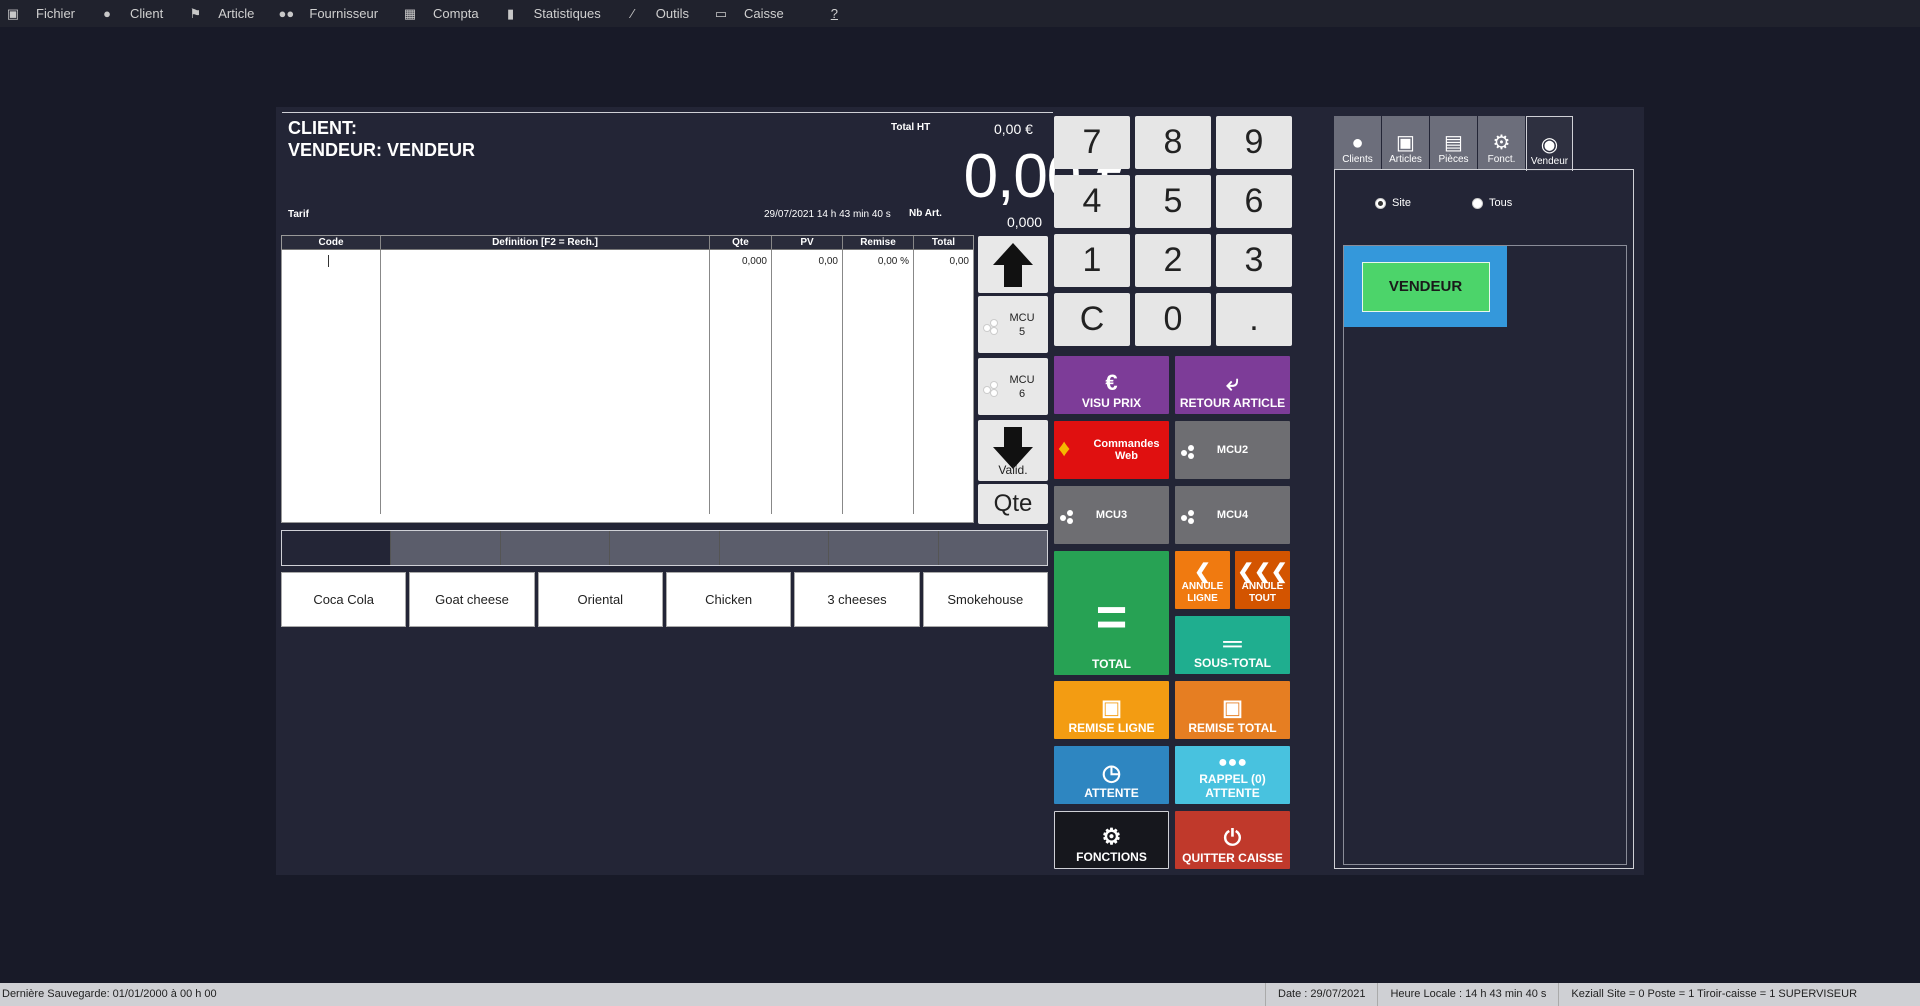  Describe the element at coordinates (344, 599) in the screenshot. I see `product-button: Coca Cola` at that location.